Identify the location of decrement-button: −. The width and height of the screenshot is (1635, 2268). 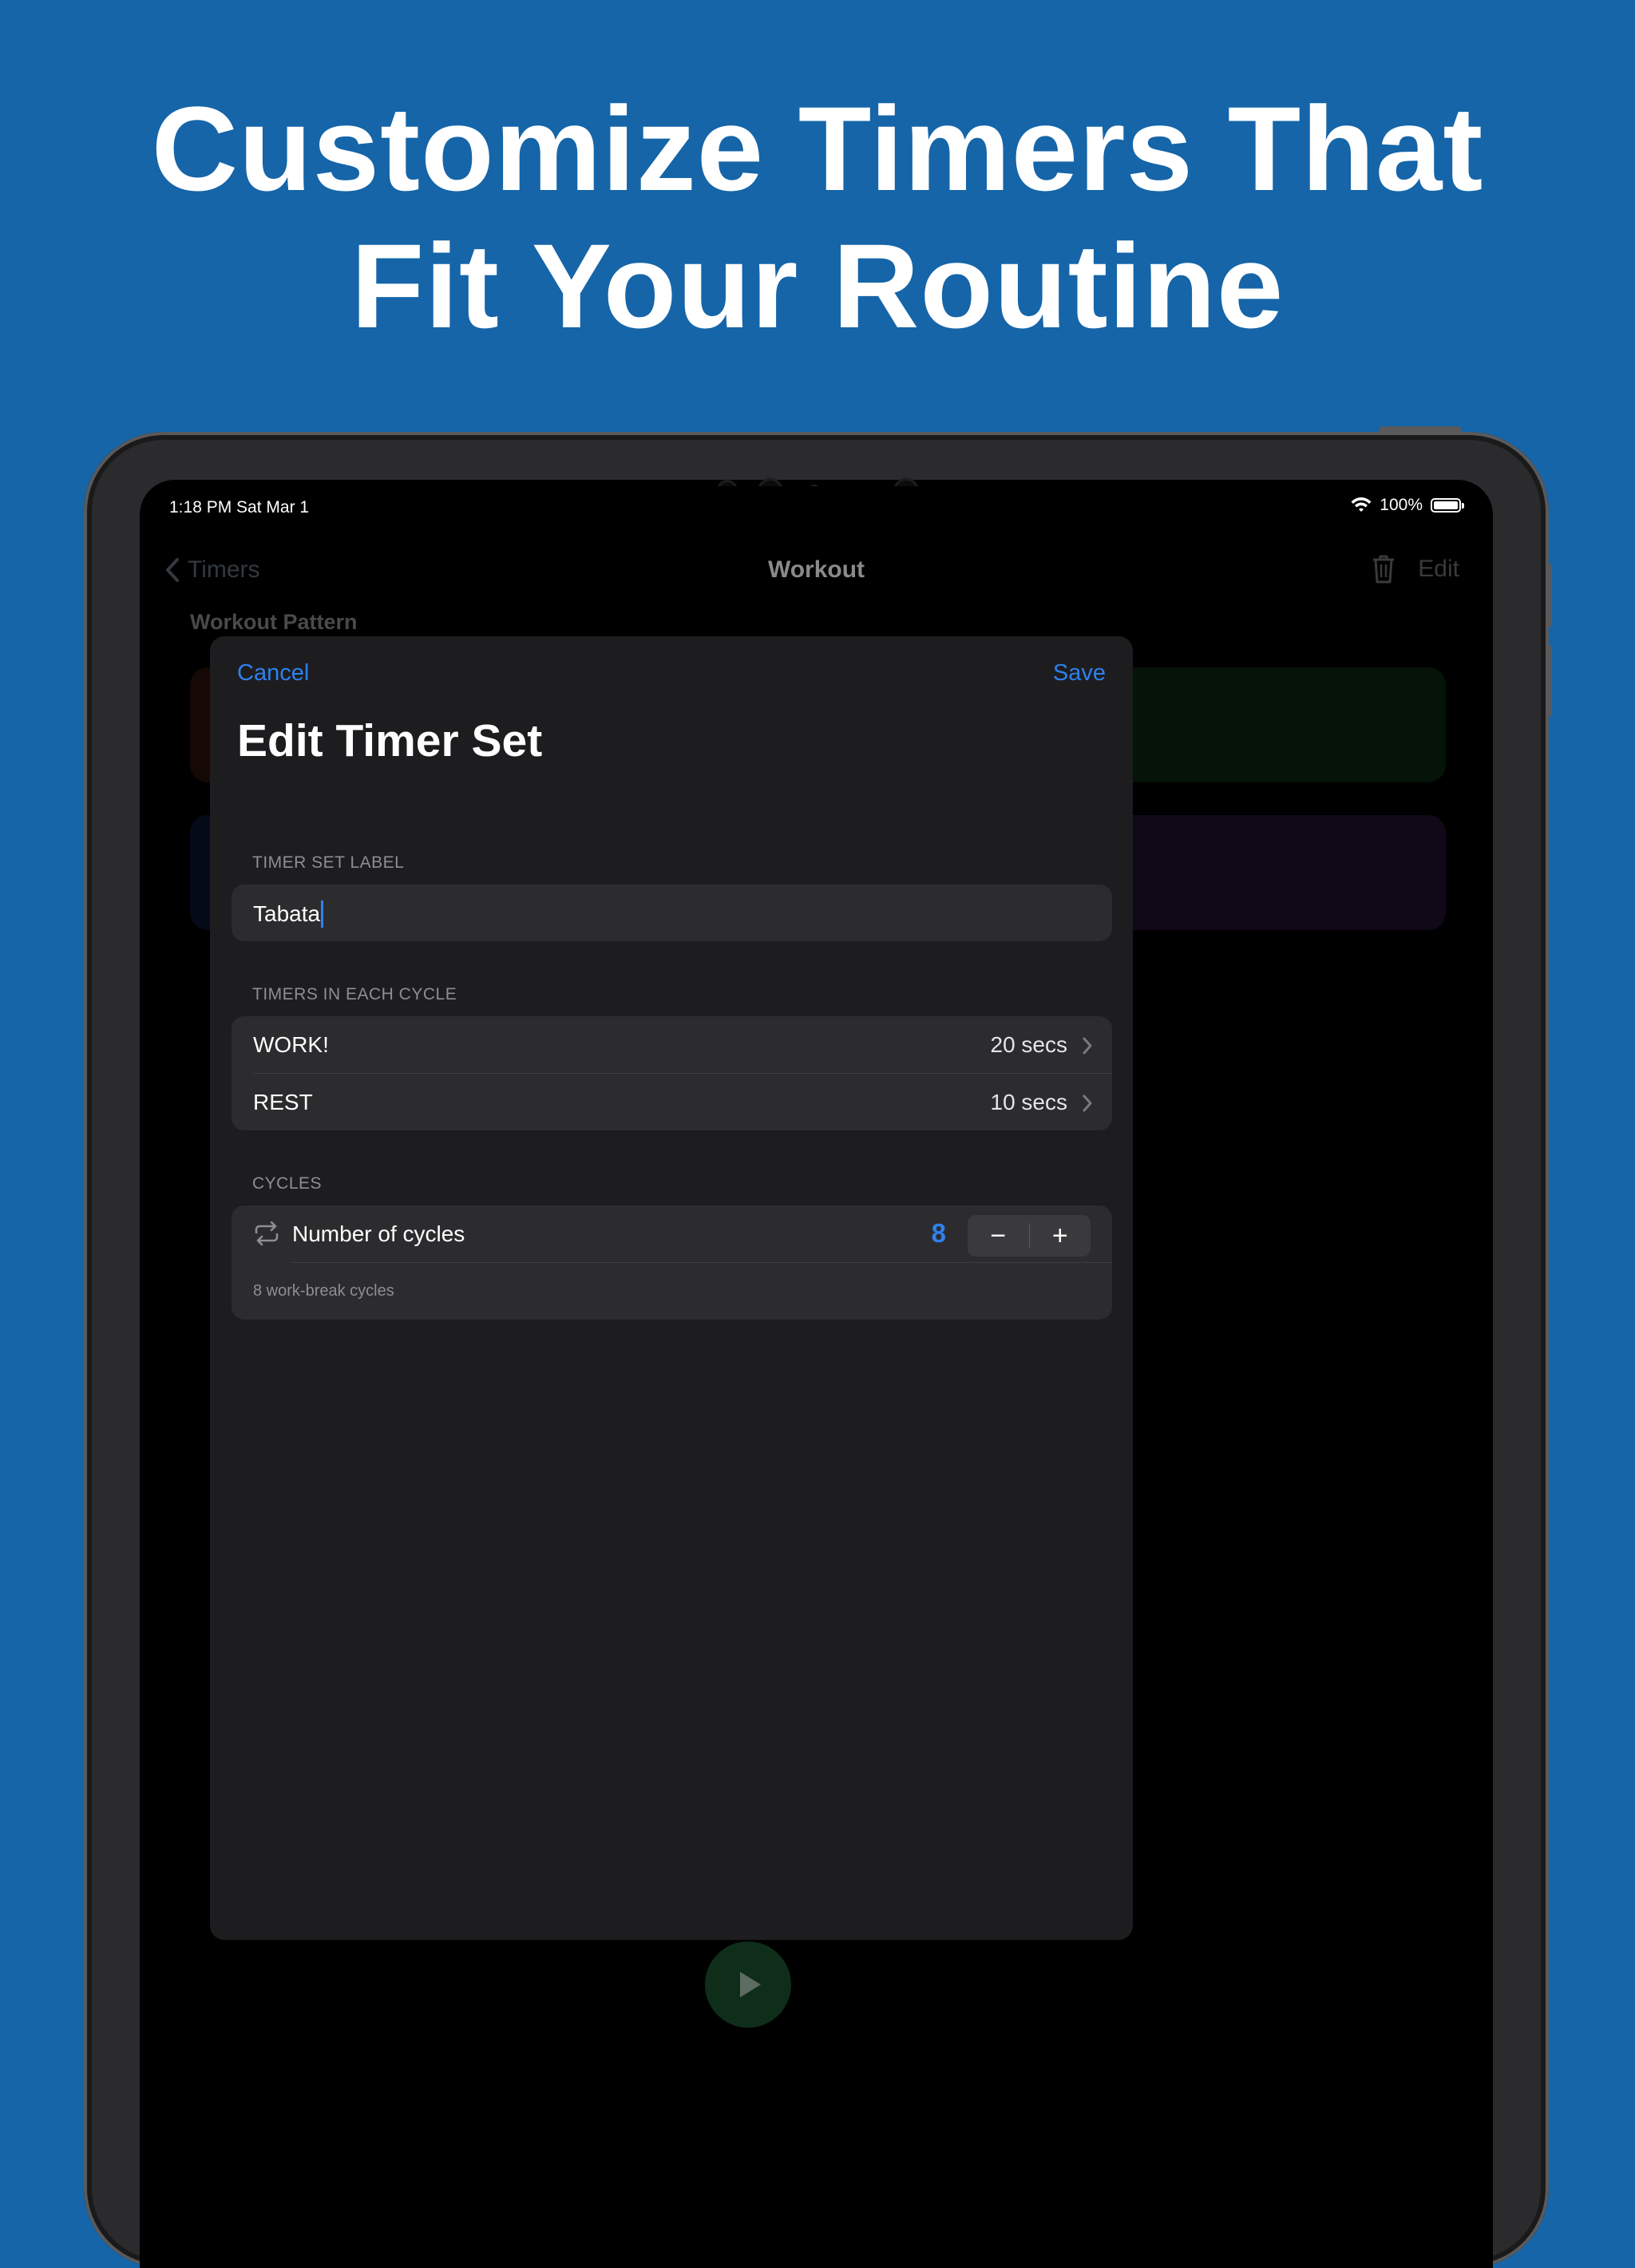
(998, 1236).